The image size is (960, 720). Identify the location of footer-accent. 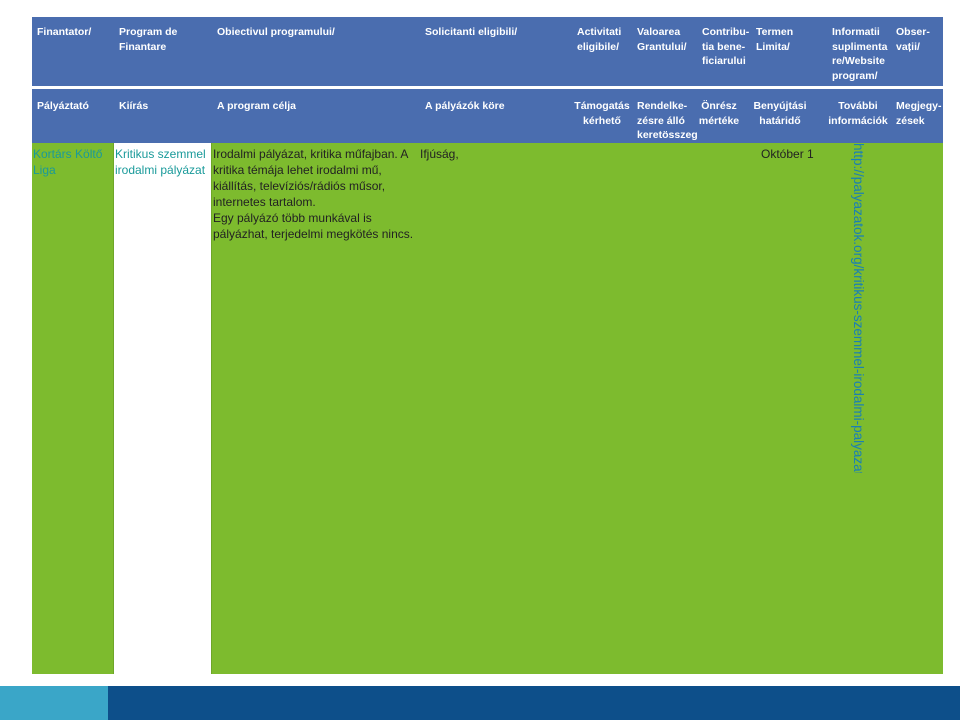
(54, 703).